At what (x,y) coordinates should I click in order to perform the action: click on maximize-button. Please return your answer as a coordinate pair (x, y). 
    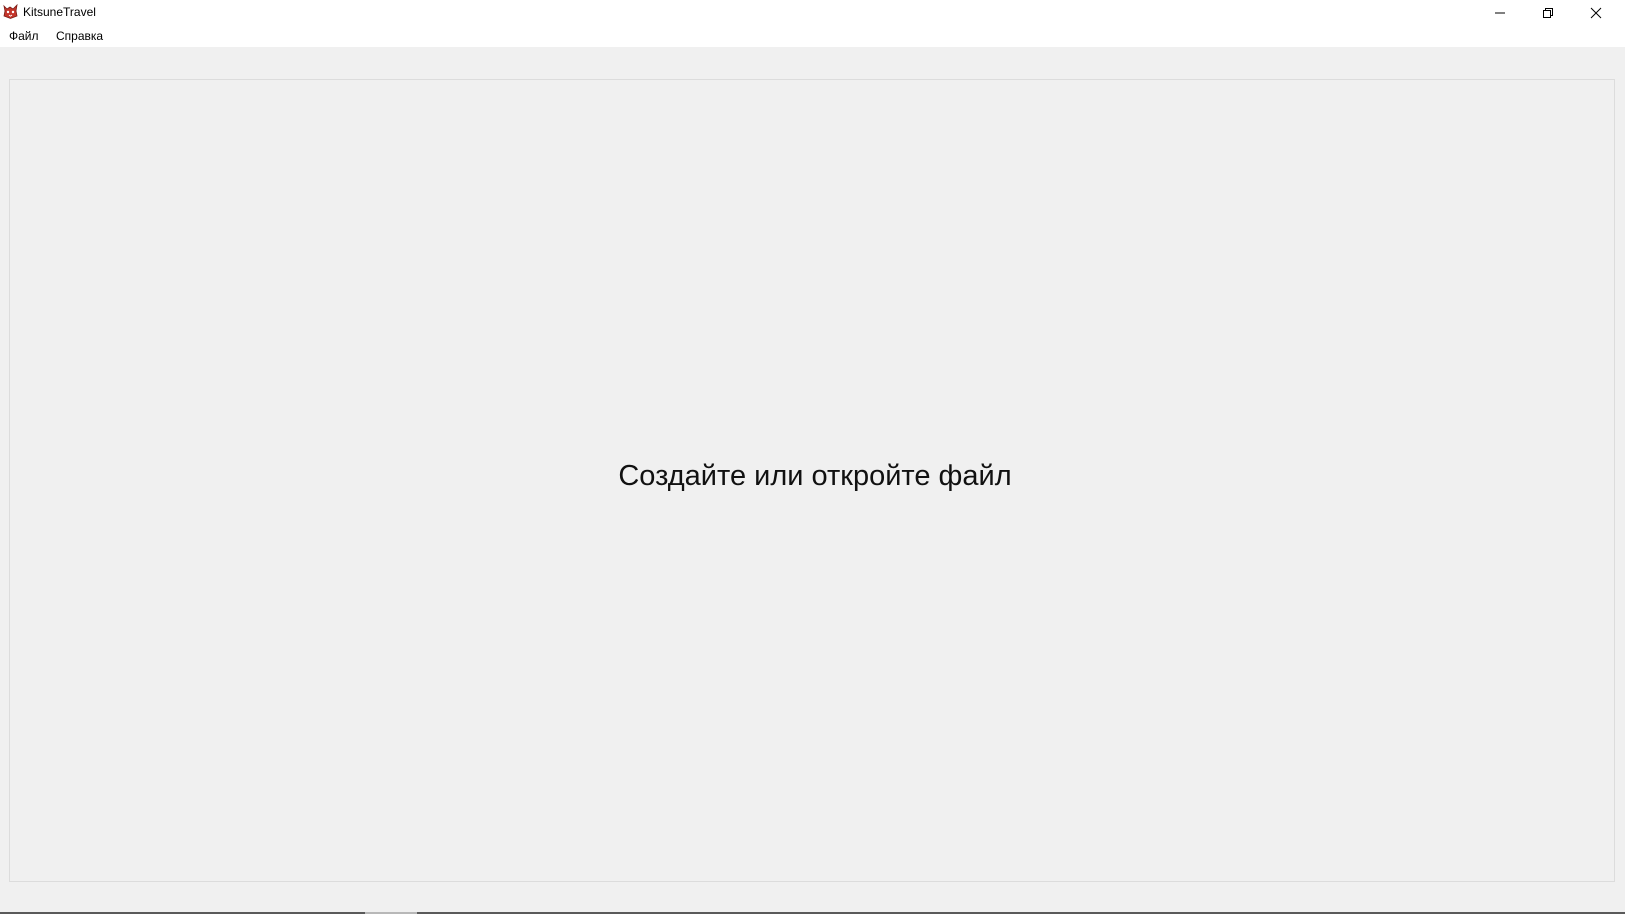
    Looking at the image, I should click on (1548, 12).